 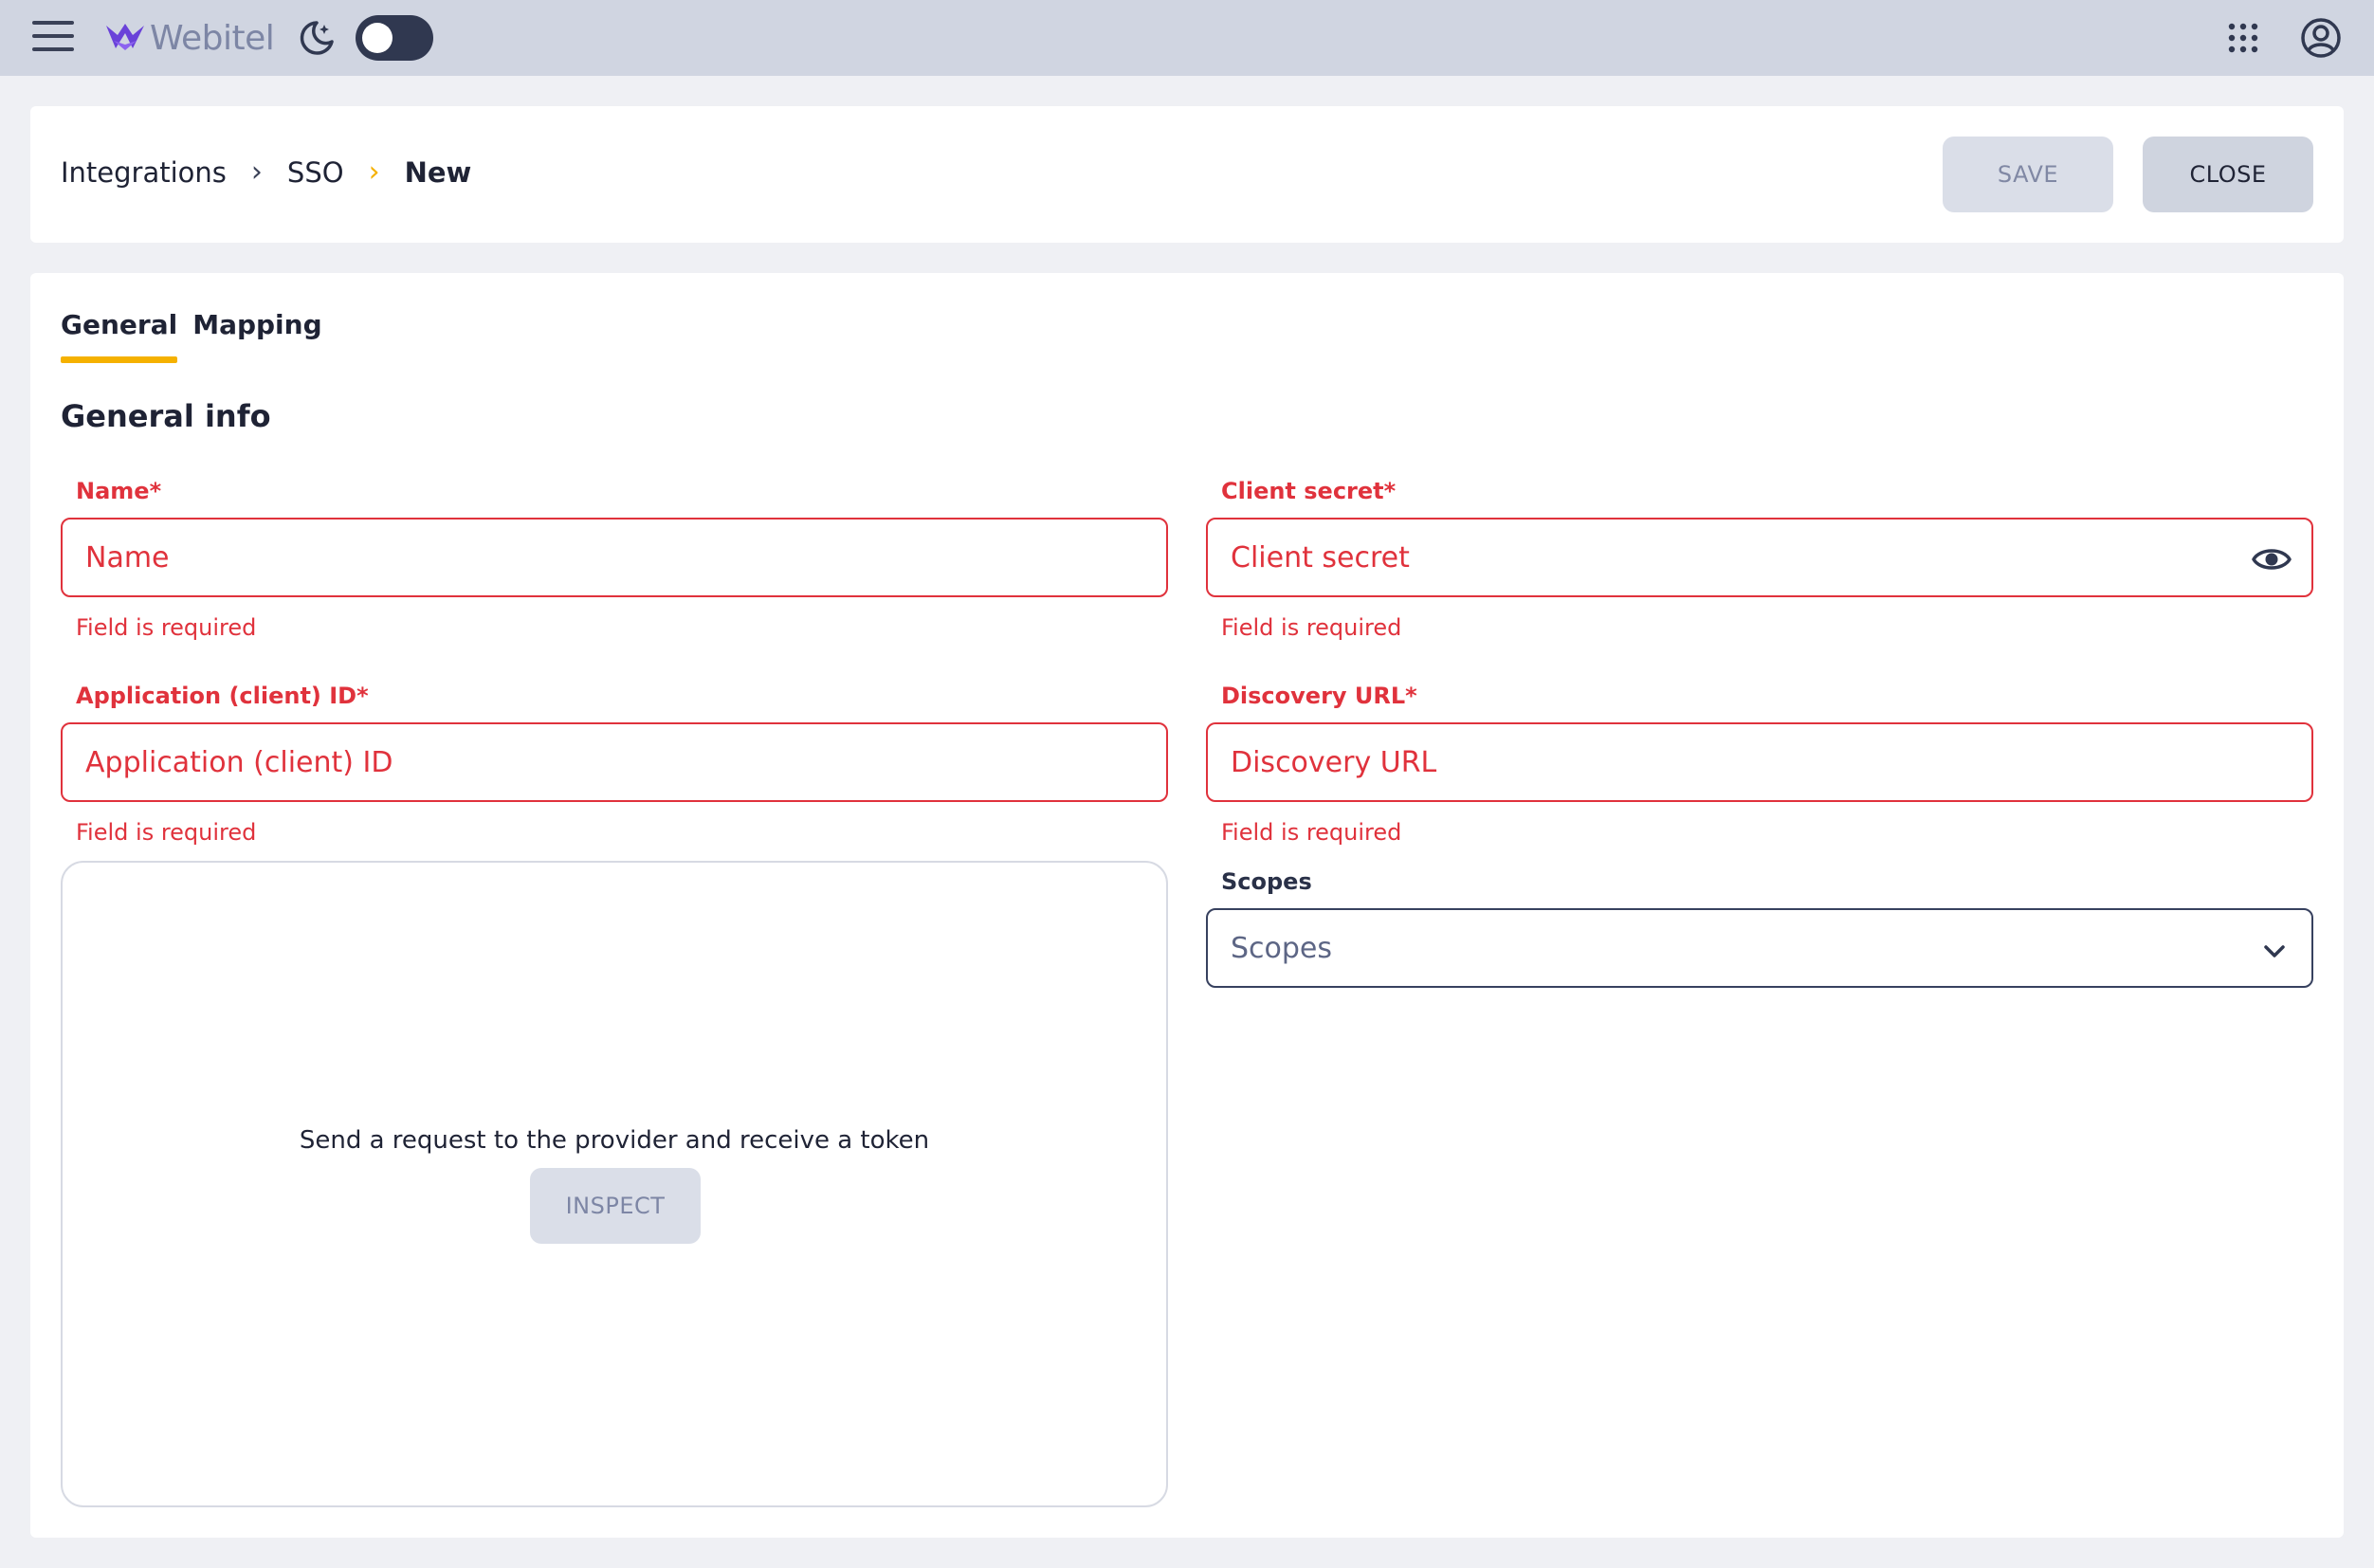 I want to click on name-input-wrapper, so click(x=614, y=557).